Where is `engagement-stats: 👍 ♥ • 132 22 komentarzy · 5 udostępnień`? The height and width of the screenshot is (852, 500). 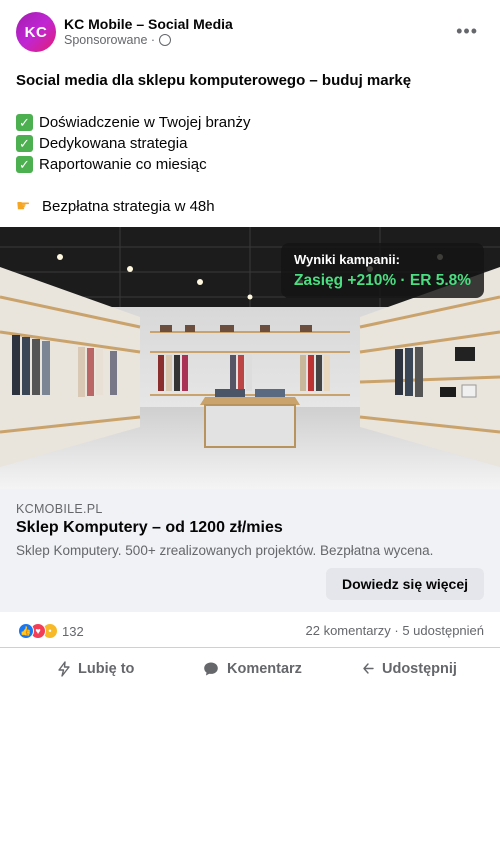 engagement-stats: 👍 ♥ • 132 22 komentarzy · 5 udostępnień is located at coordinates (250, 630).